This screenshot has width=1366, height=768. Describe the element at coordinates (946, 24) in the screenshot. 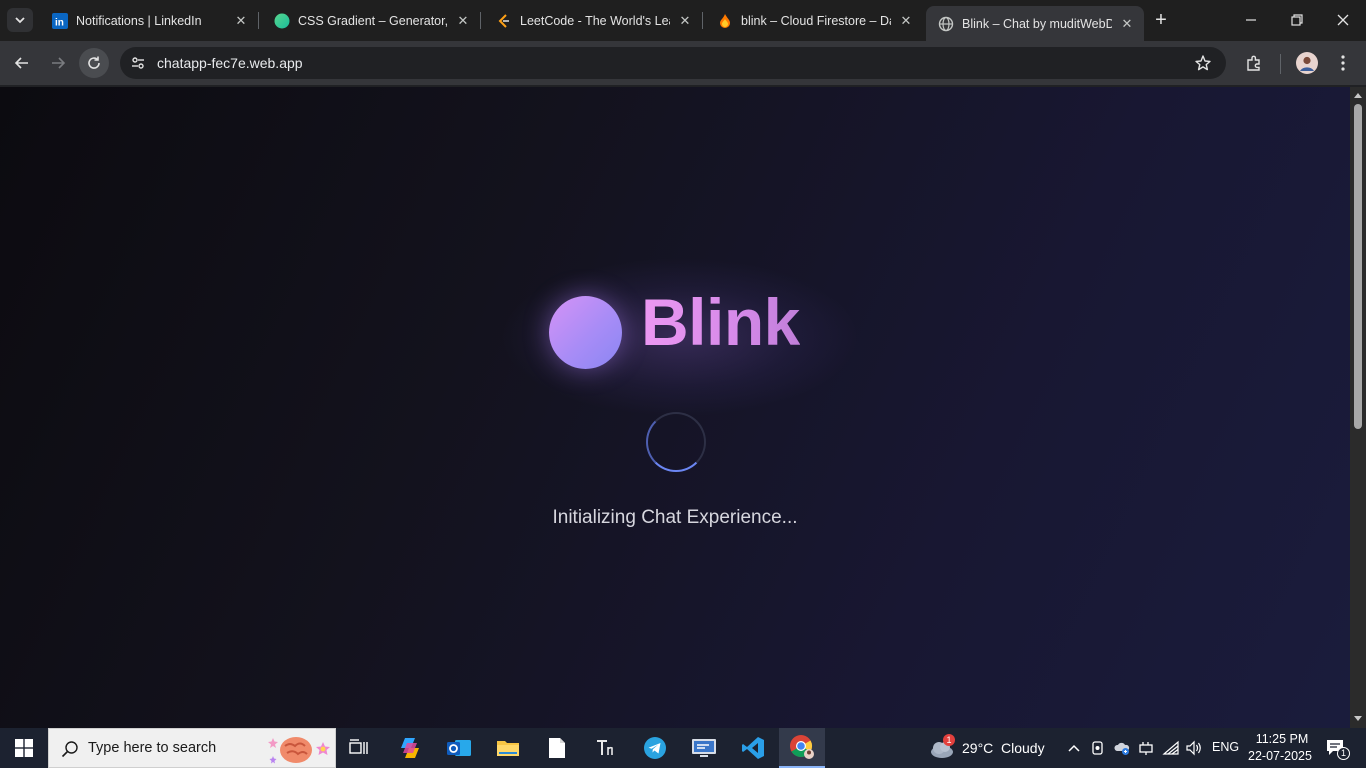

I see `globe-icon` at that location.